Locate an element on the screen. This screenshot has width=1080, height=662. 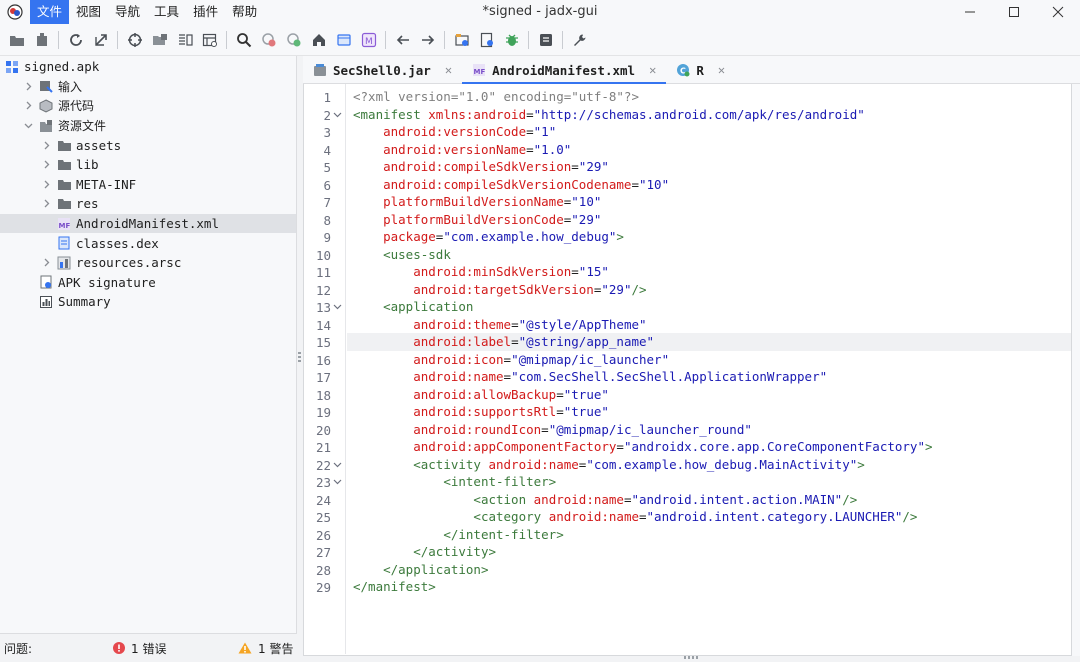
summary-icon is located at coordinates (46, 302).